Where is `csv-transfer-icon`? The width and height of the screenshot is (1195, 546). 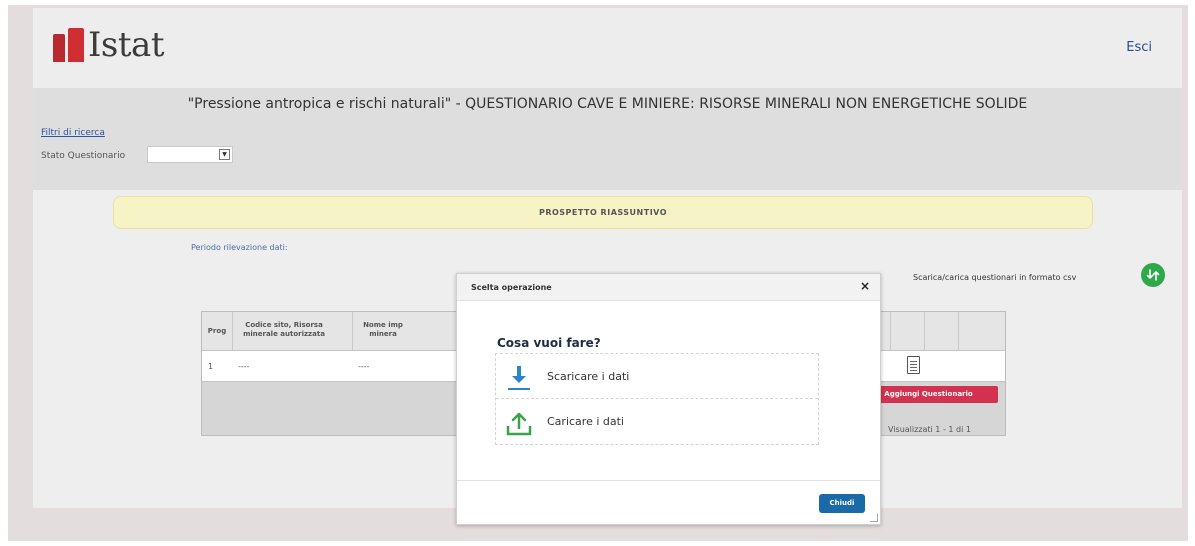 csv-transfer-icon is located at coordinates (1153, 275).